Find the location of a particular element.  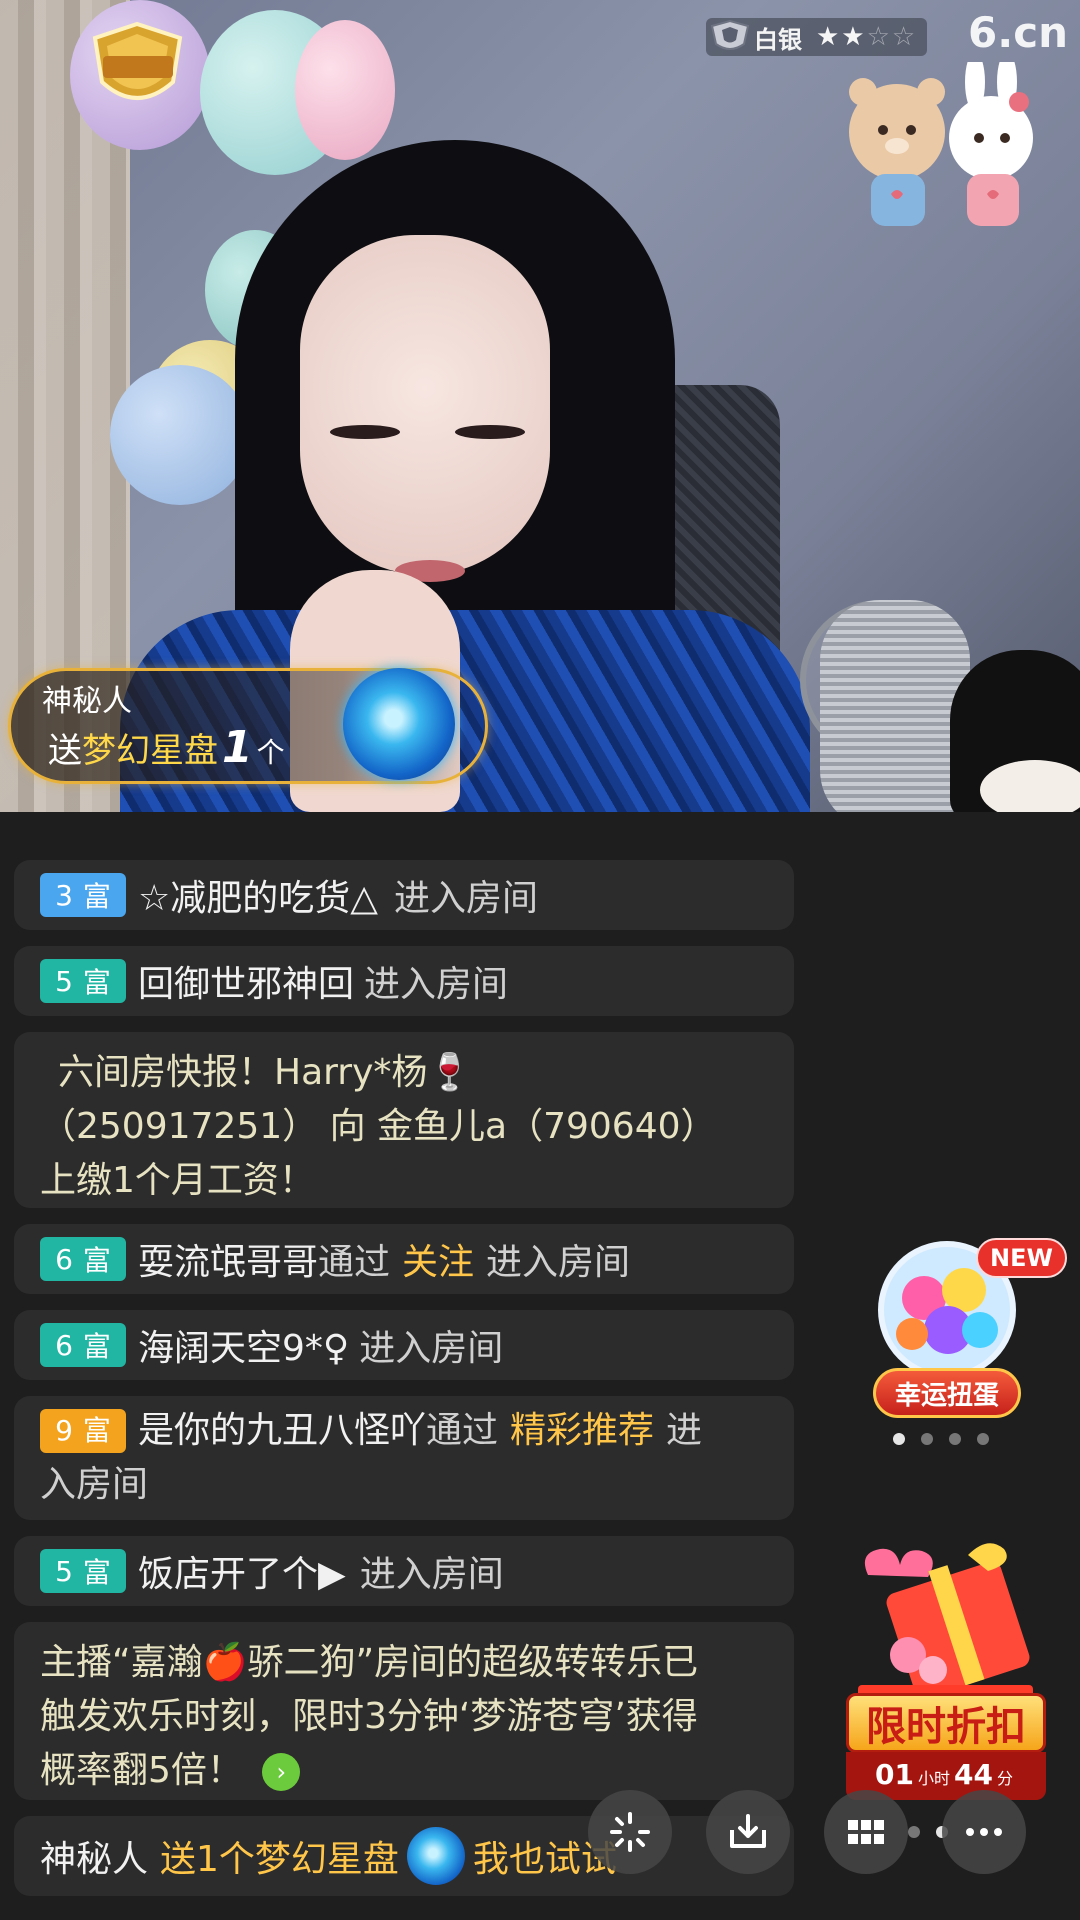

broadcast-line: （250917251） 向 金鱼儿a（790640） is located at coordinates (378, 1126).